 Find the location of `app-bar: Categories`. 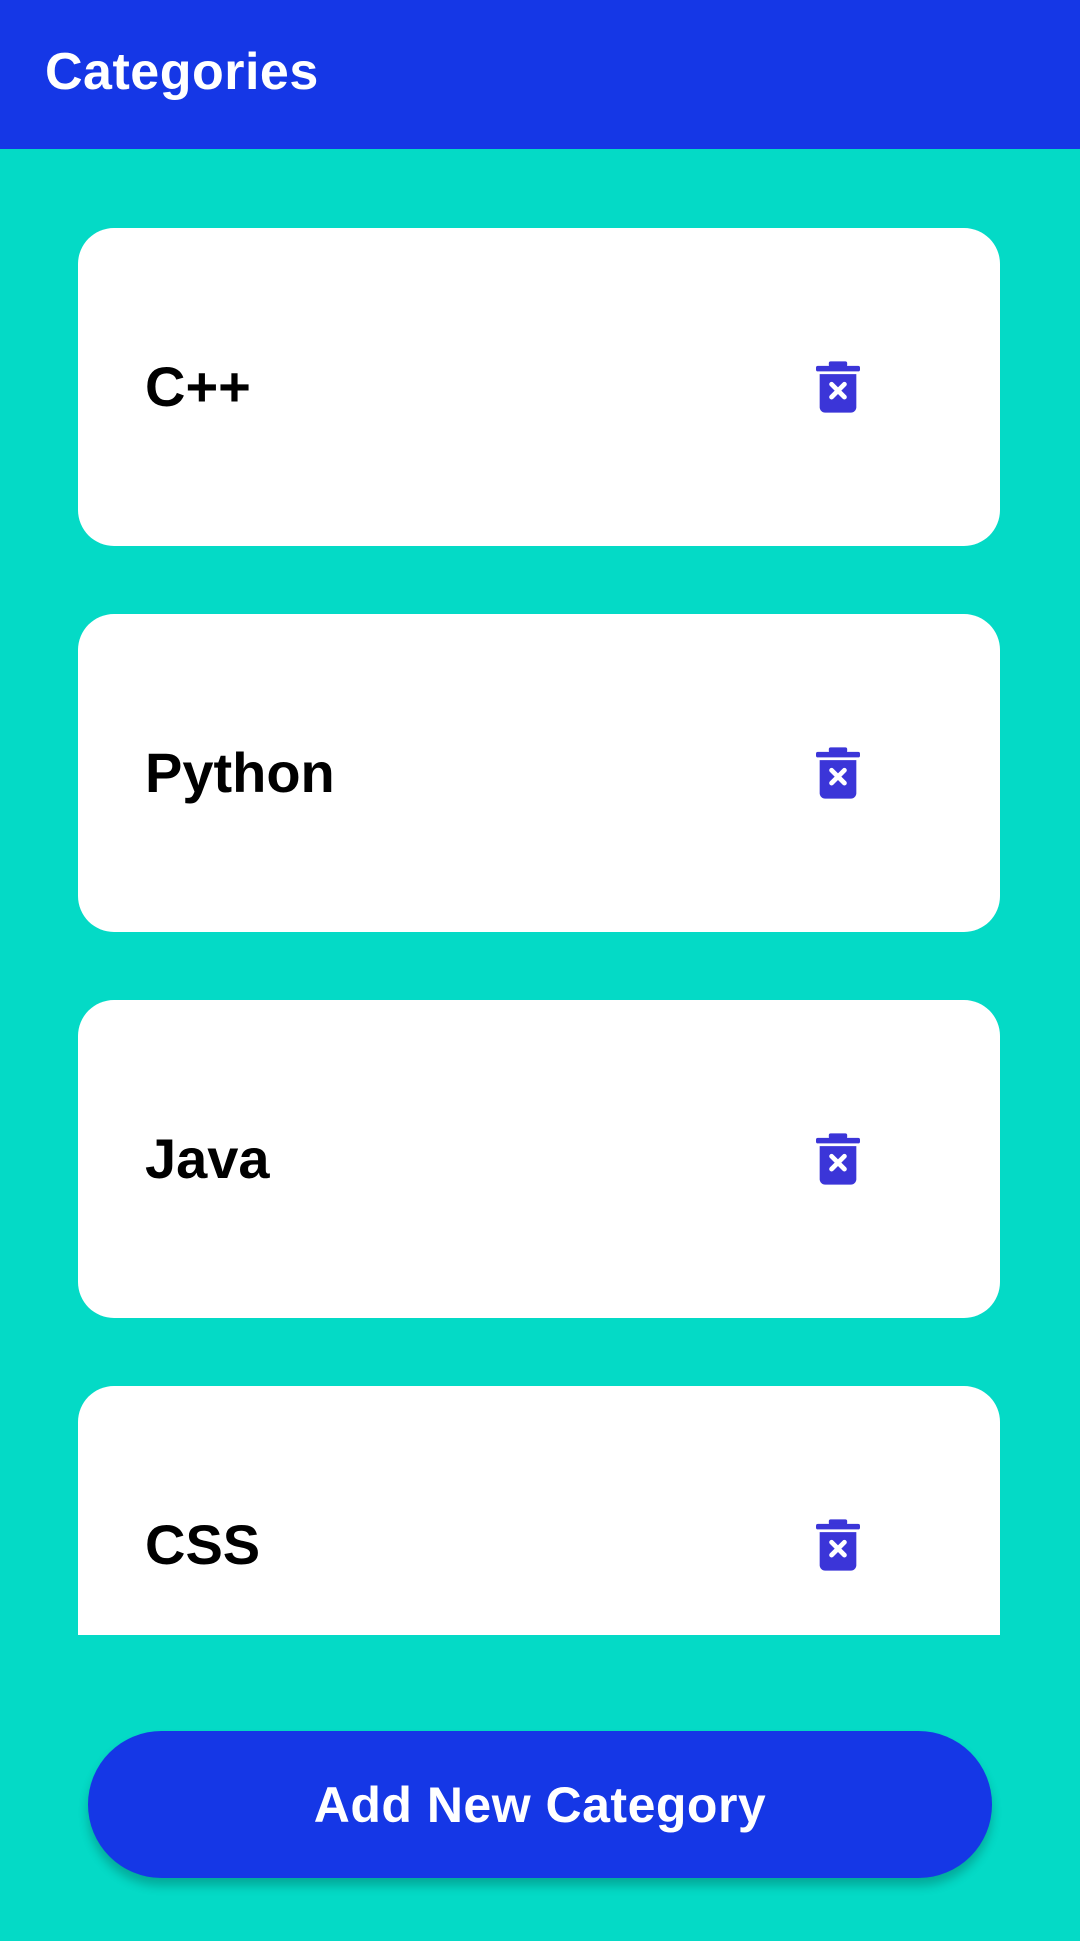

app-bar: Categories is located at coordinates (540, 74).